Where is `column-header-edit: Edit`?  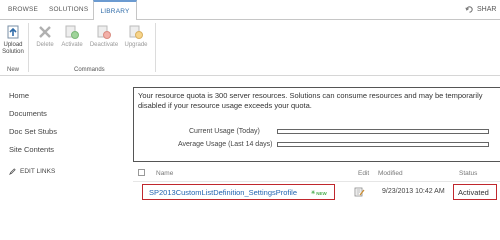
column-header-edit: Edit is located at coordinates (363, 173).